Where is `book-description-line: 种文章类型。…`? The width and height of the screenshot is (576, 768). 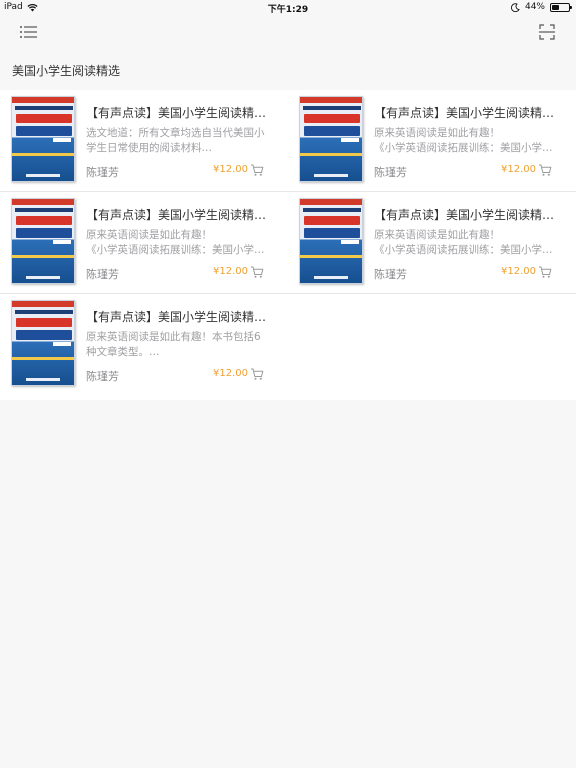
book-description-line: 种文章类型。… is located at coordinates (123, 352).